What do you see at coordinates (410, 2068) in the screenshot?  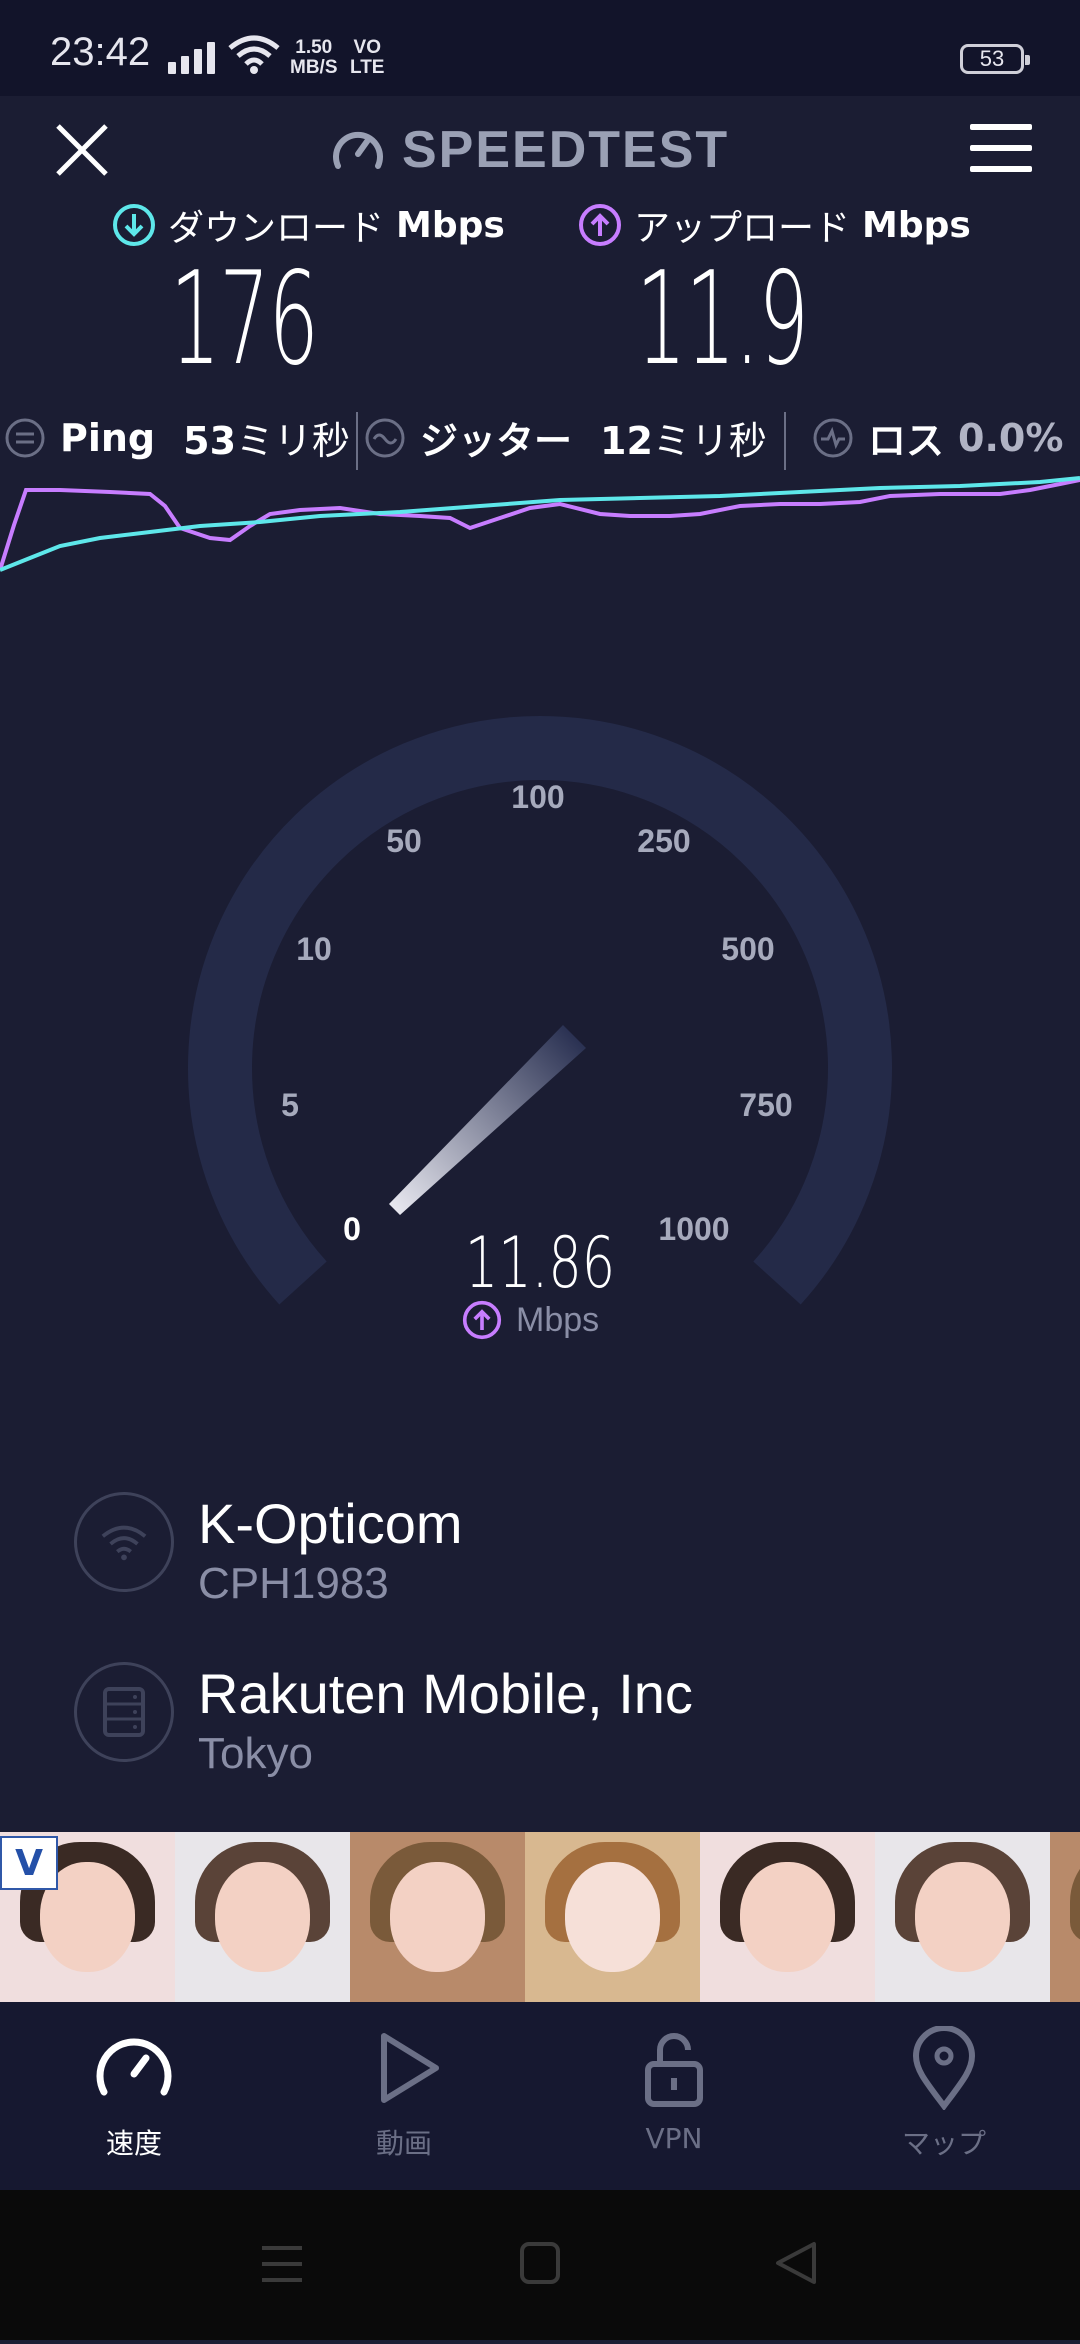 I see `play-icon` at bounding box center [410, 2068].